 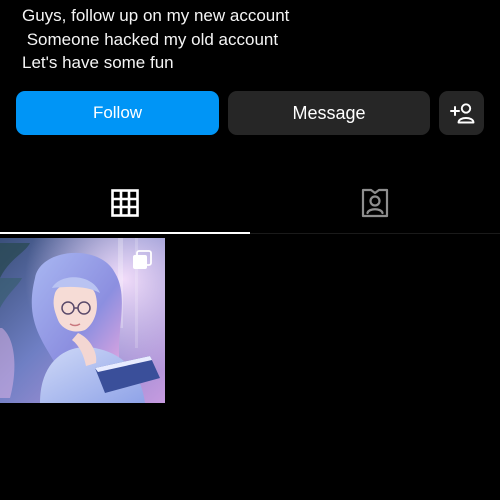 I want to click on bio-line: Let's have some fun, so click(x=98, y=62).